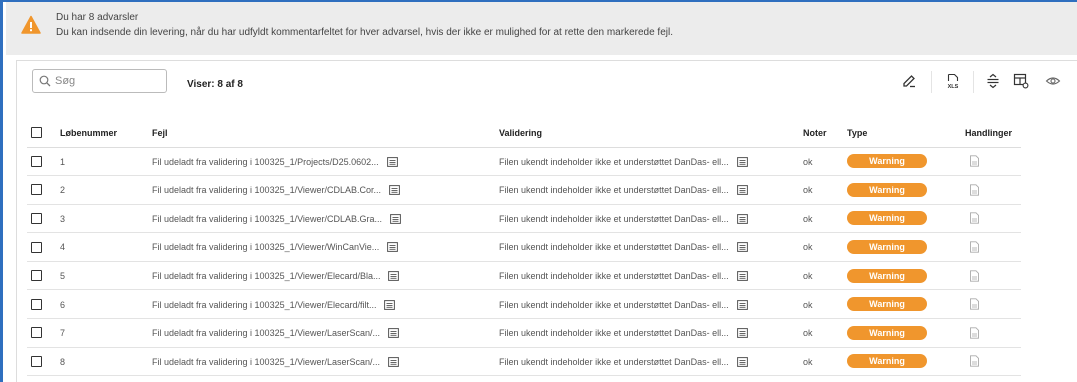 The height and width of the screenshot is (382, 1077). I want to click on eye-icon, so click(1053, 81).